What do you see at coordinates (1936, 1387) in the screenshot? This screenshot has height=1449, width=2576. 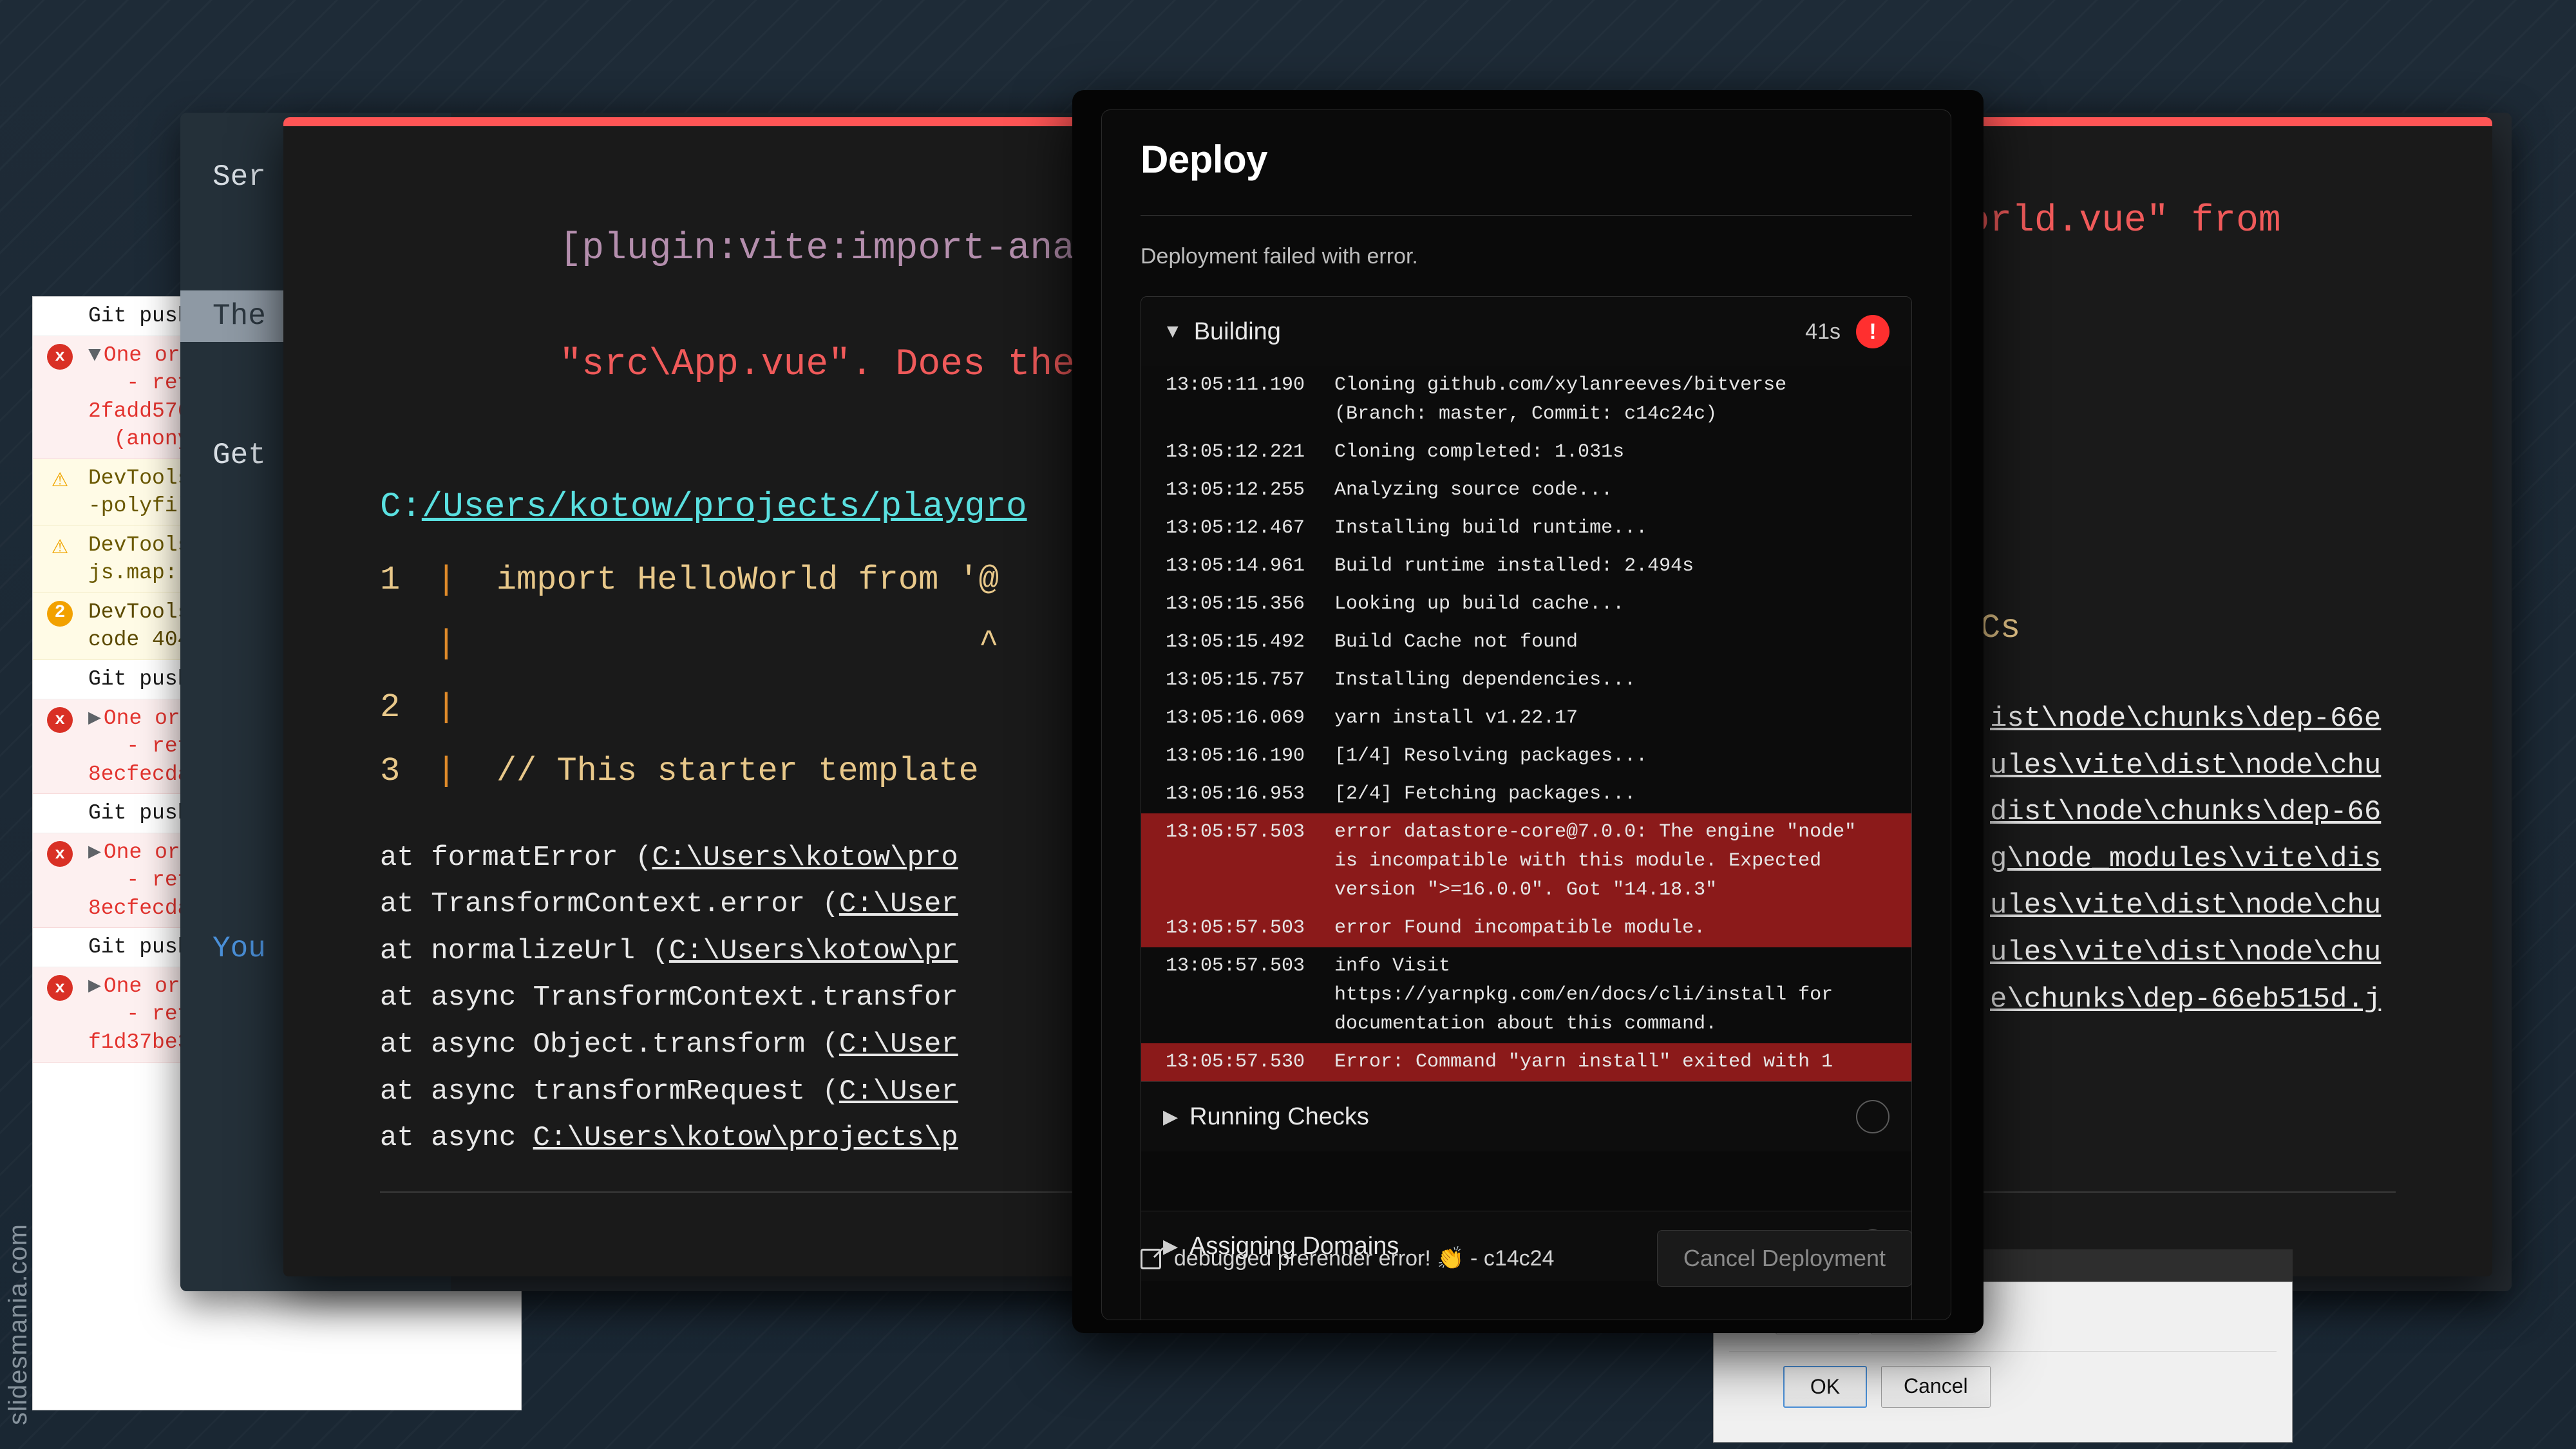 I see `cancel-button: Cancel` at bounding box center [1936, 1387].